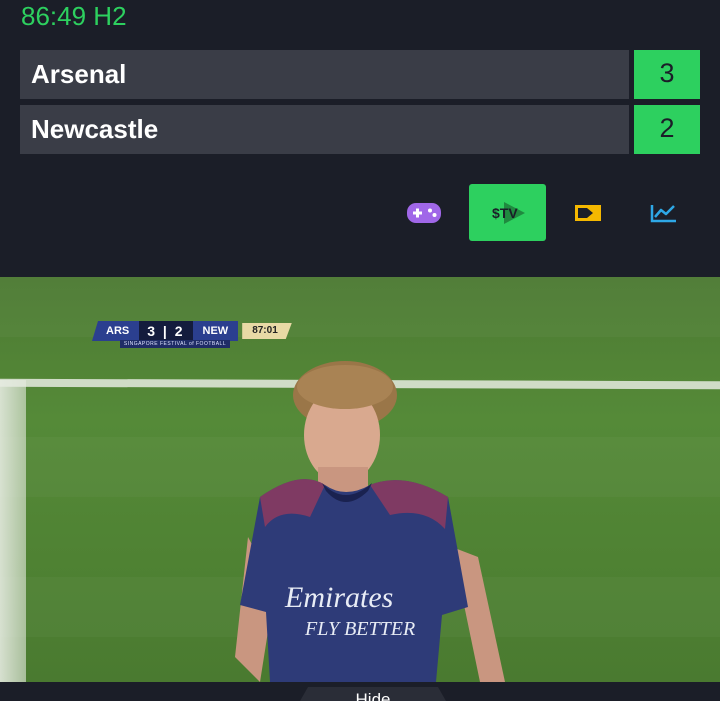 This screenshot has height=701, width=720. I want to click on scorebug-time: 87:01, so click(267, 331).